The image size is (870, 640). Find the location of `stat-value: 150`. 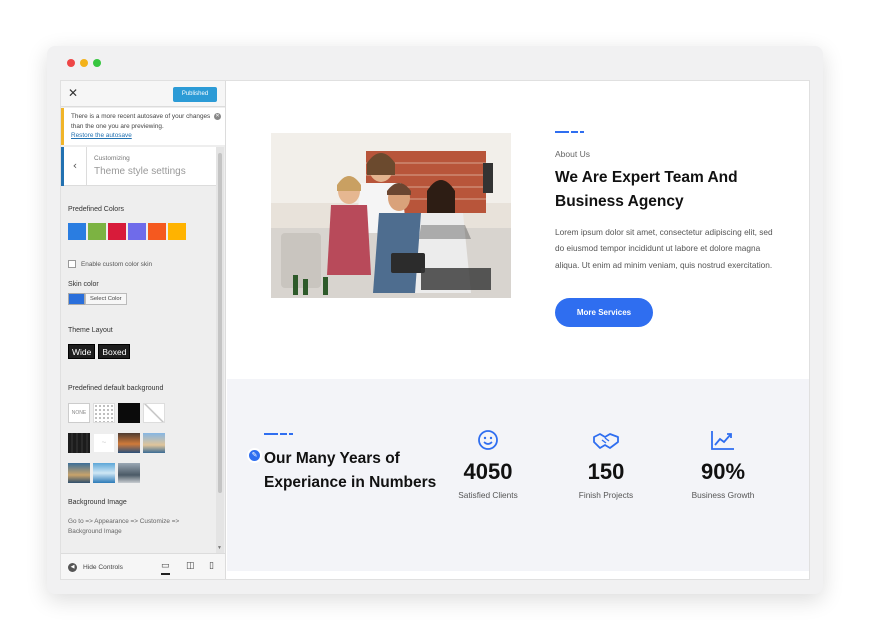

stat-value: 150 is located at coordinates (606, 471).